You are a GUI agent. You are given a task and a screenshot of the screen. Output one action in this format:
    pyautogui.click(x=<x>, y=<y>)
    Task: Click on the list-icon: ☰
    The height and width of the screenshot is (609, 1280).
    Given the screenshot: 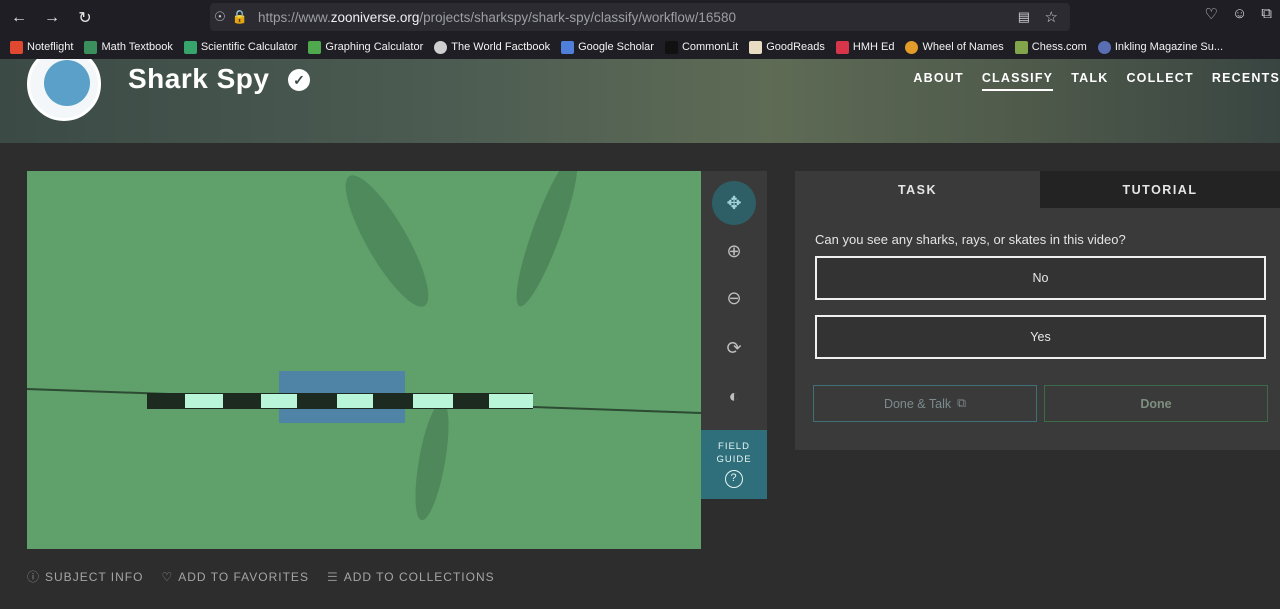 What is the action you would take?
    pyautogui.click(x=332, y=576)
    